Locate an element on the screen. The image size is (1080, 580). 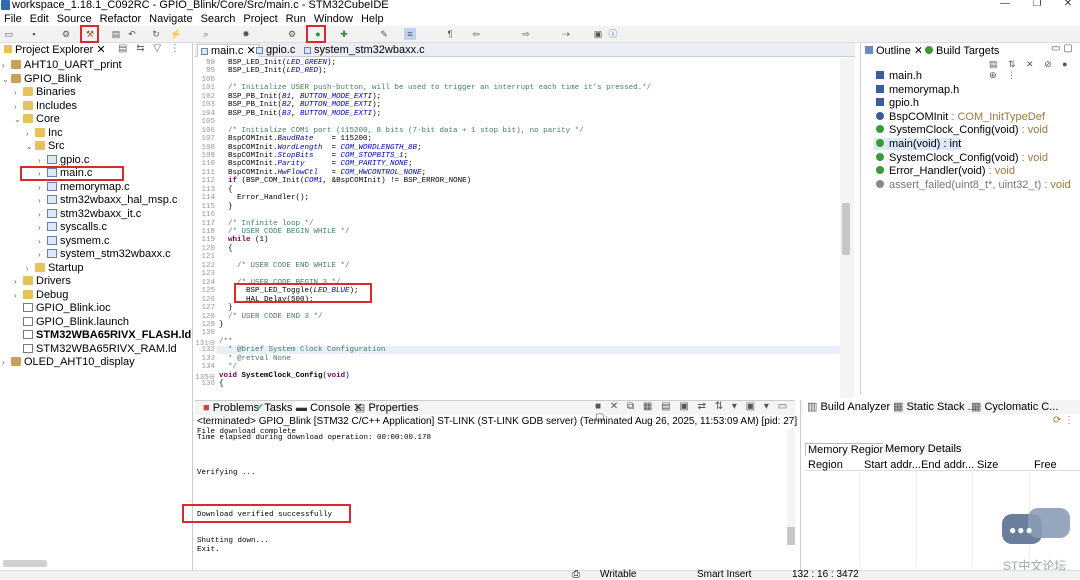
code-line: void SystemClock_Config(void) is located at coordinates (284, 376).